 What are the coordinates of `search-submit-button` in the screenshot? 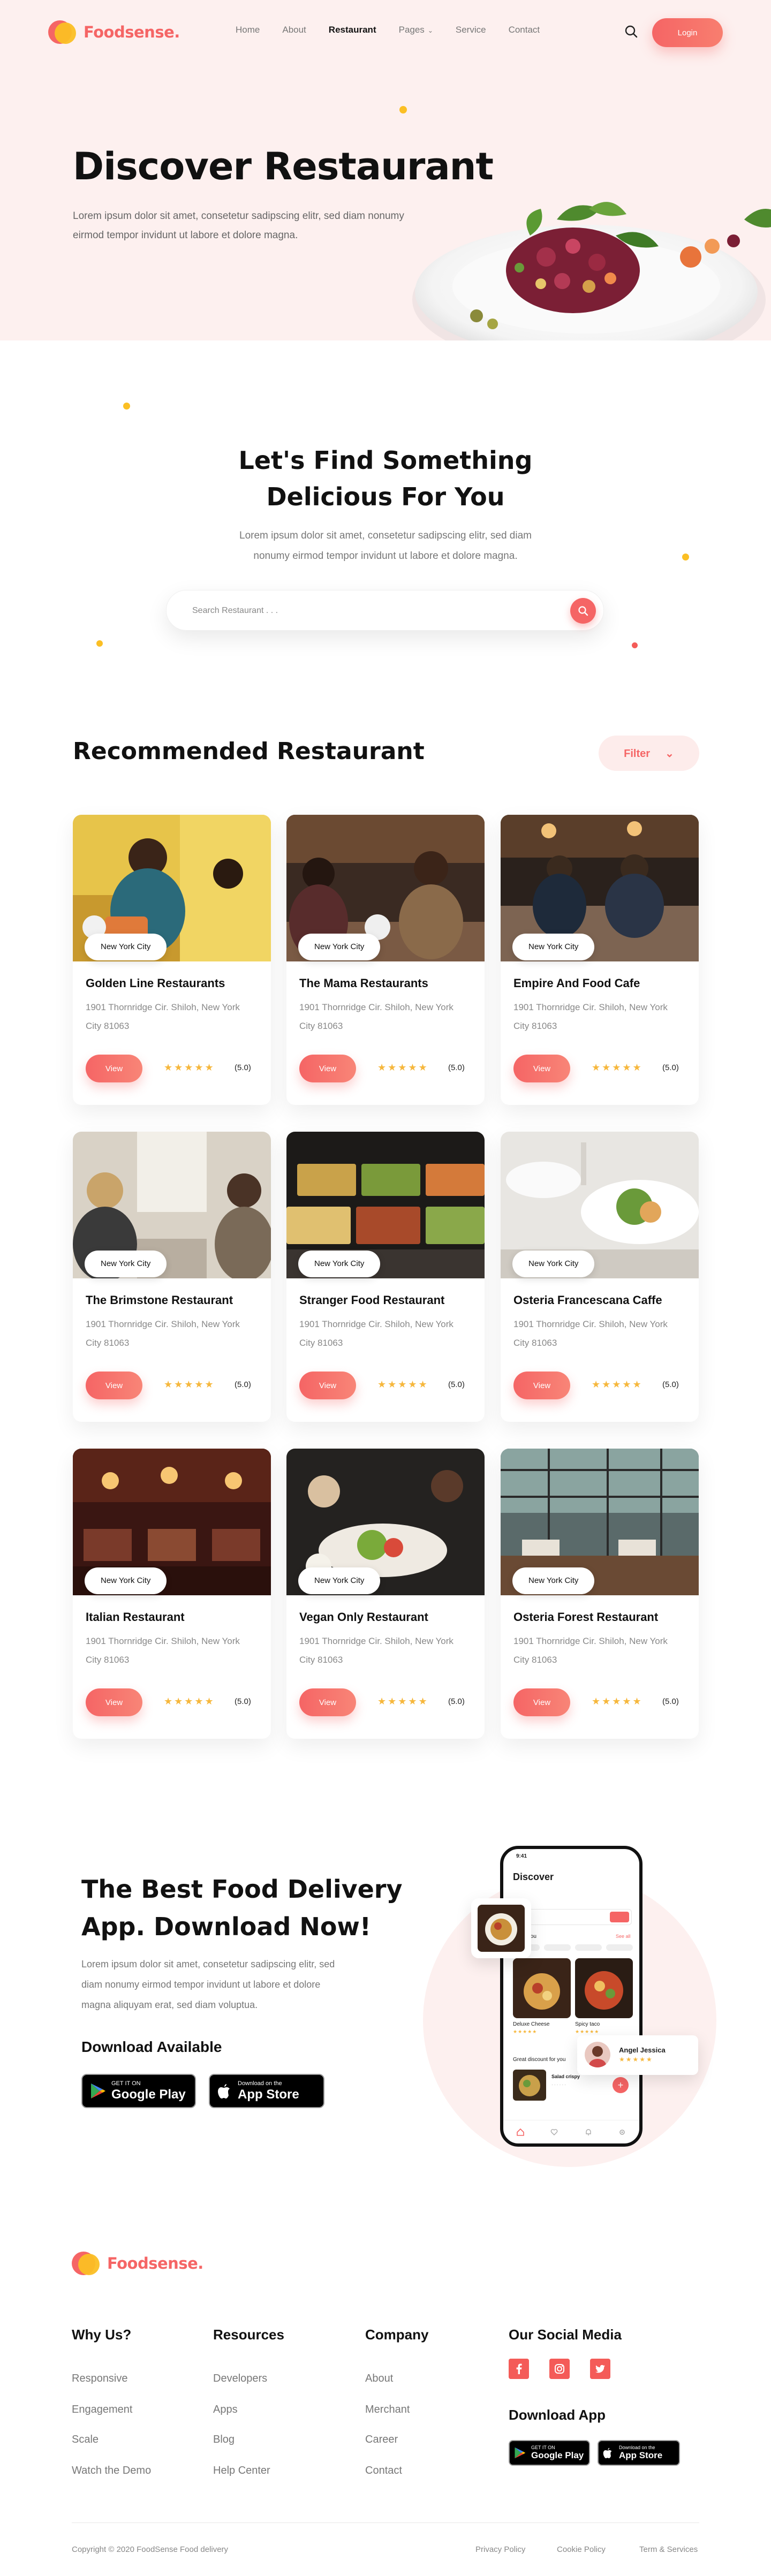 It's located at (583, 611).